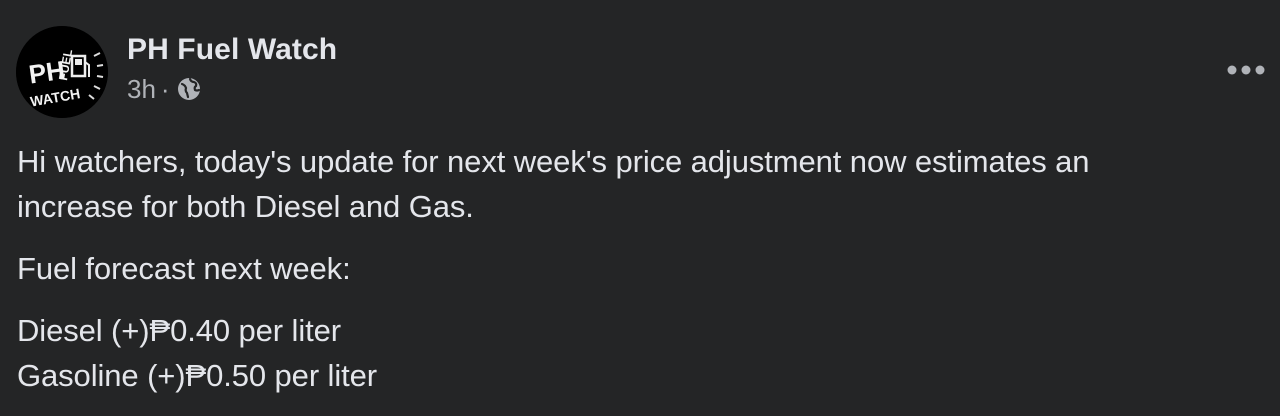 The height and width of the screenshot is (416, 1280). I want to click on globe-icon, so click(189, 89).